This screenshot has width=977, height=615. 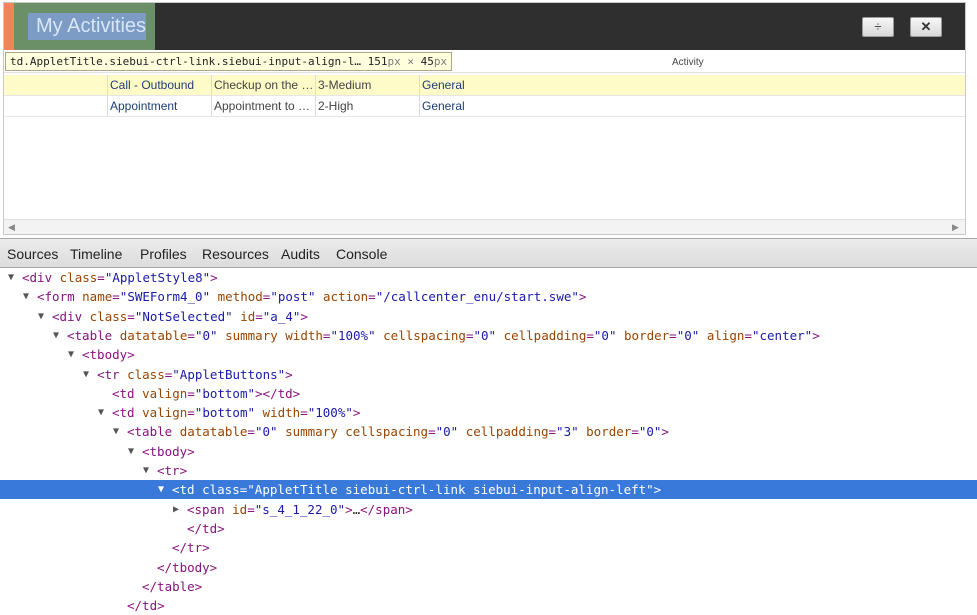 I want to click on activity-priority: 2-High, so click(x=367, y=106).